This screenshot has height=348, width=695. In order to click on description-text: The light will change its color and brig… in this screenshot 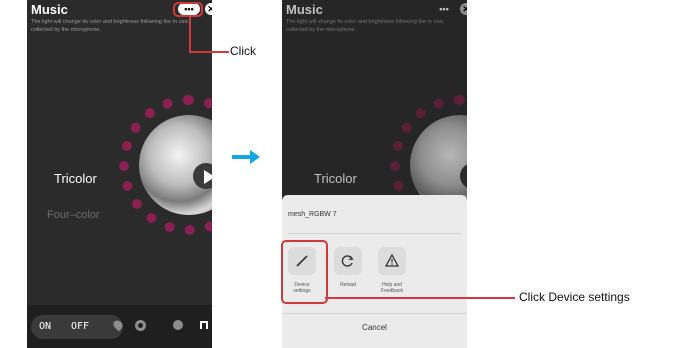, I will do `click(110, 26)`.